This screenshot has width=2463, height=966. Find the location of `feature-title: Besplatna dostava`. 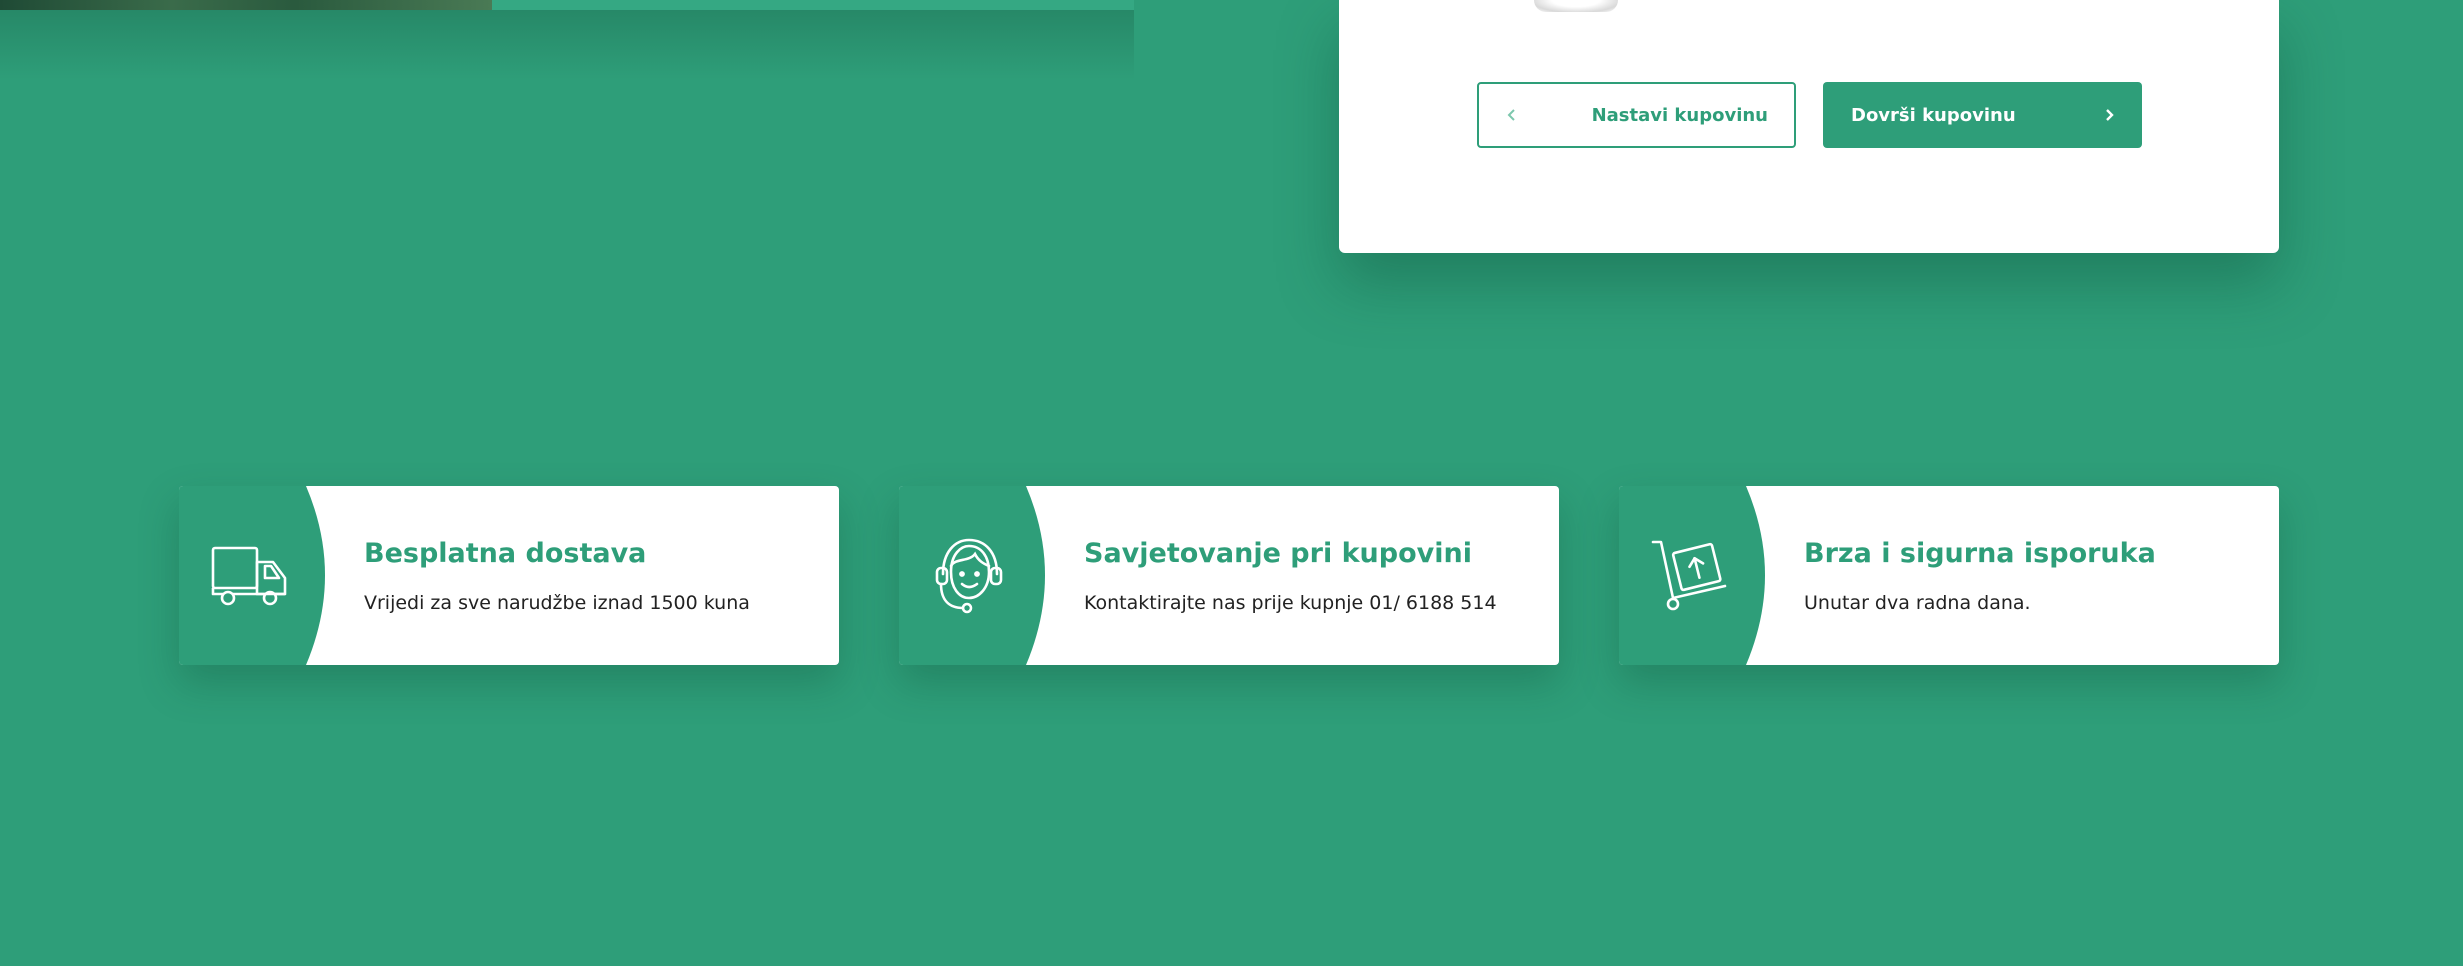

feature-title: Besplatna dostava is located at coordinates (505, 553).